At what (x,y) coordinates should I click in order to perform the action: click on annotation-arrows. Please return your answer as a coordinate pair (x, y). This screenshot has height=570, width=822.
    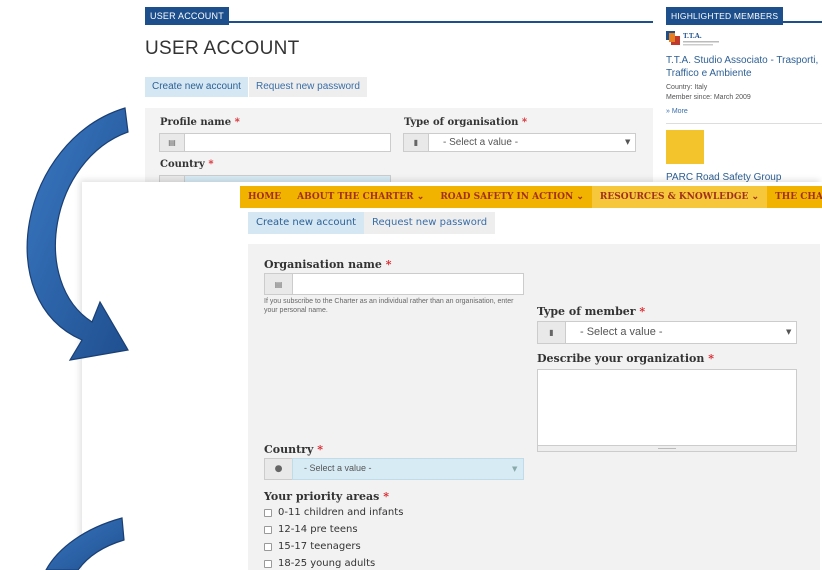
    Looking at the image, I should click on (77, 338).